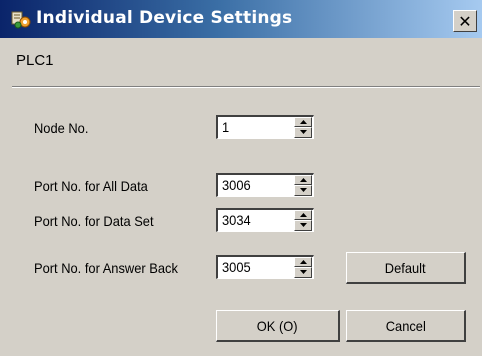  I want to click on close-icon: ✕, so click(465, 21).